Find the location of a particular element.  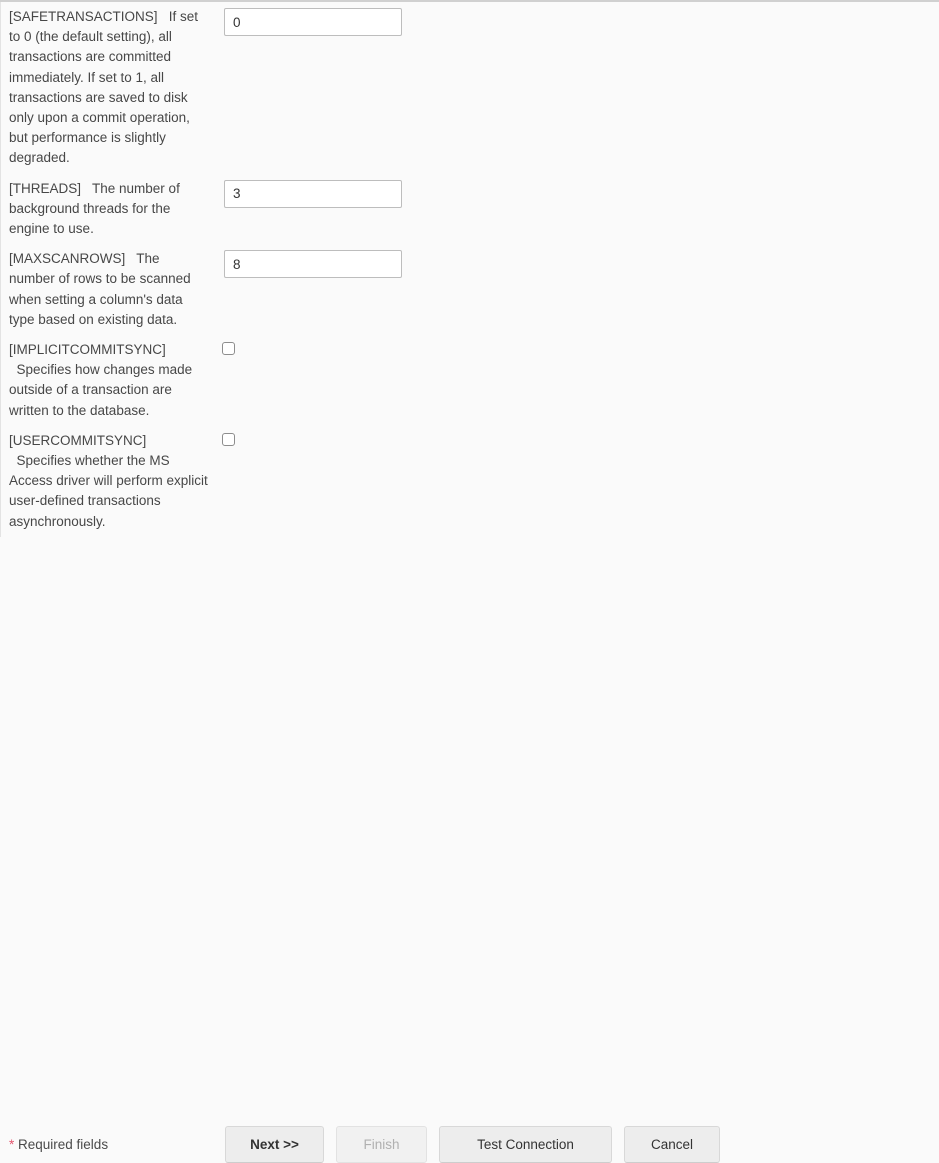

field-control-maxscanrows is located at coordinates (469, 263).